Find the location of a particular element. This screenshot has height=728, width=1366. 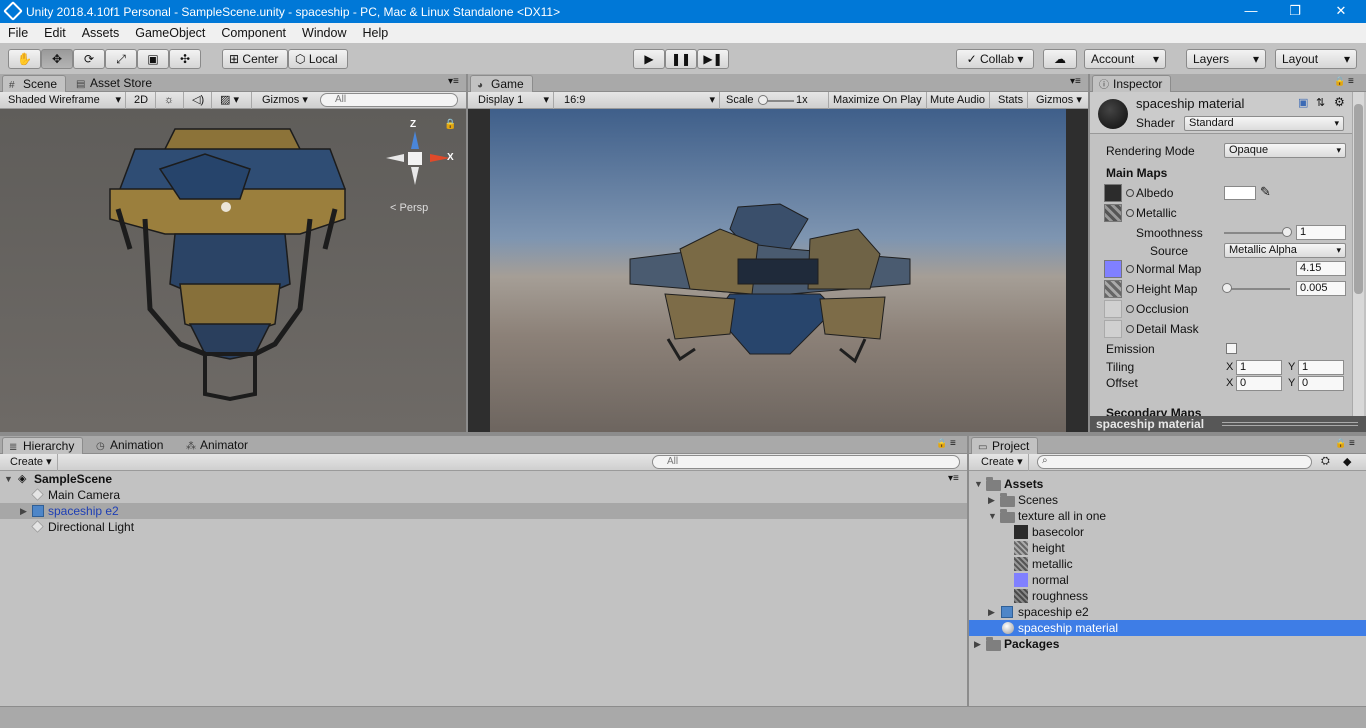

height-map-field: 0.005 is located at coordinates (1321, 288).